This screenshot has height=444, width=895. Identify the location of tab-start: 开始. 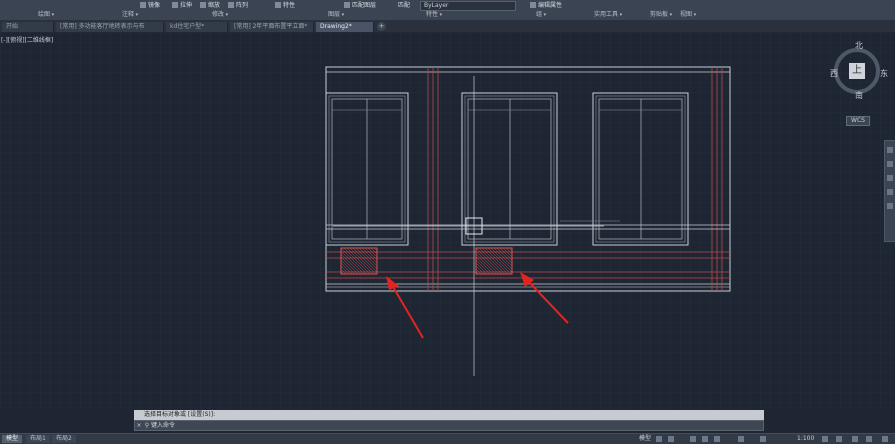
(28, 27).